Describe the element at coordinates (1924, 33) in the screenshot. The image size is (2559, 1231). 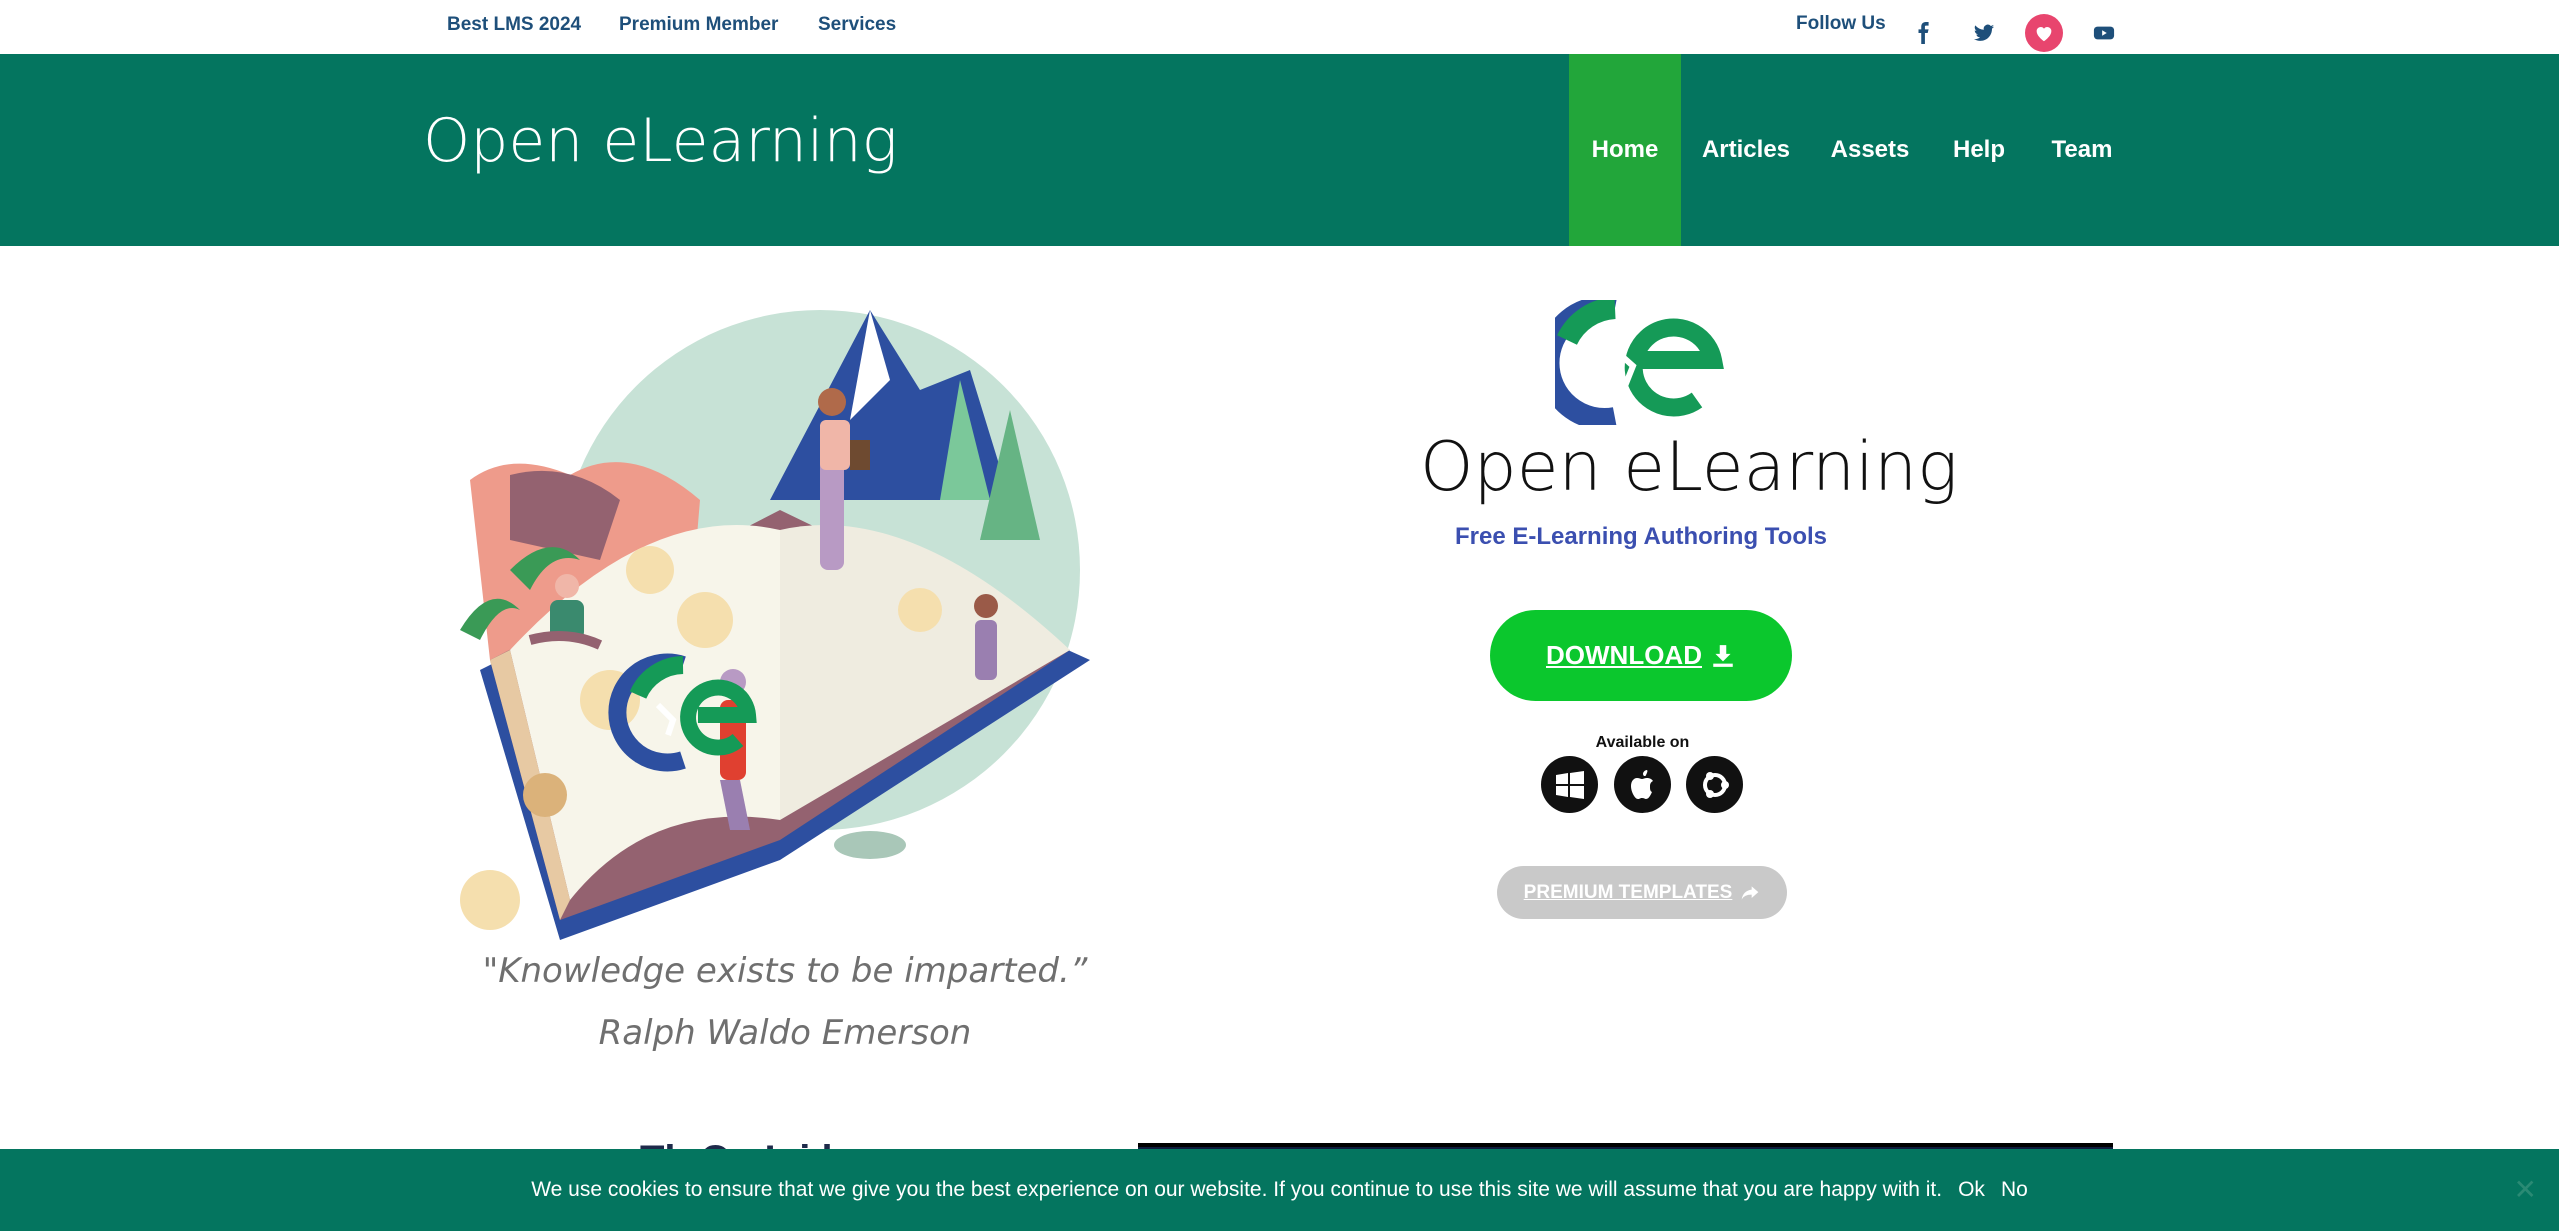
I see `facebook-icon` at that location.